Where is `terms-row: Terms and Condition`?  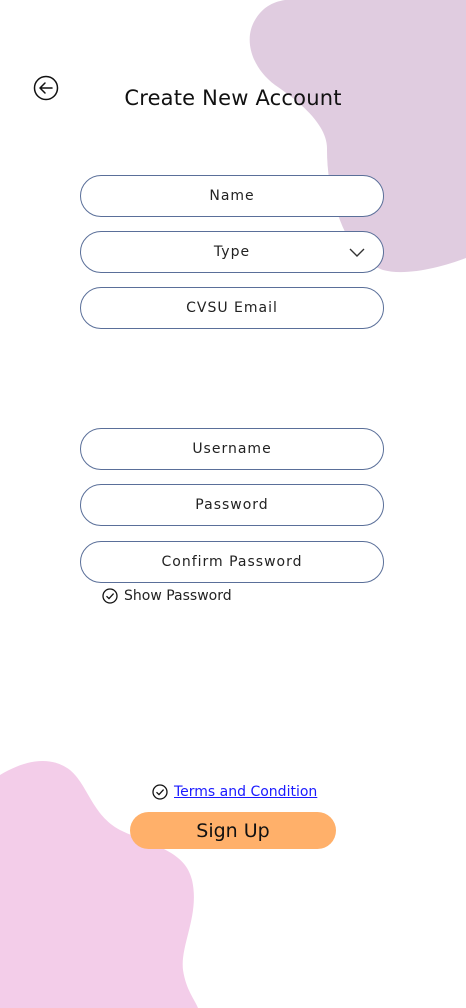 terms-row: Terms and Condition is located at coordinates (234, 792).